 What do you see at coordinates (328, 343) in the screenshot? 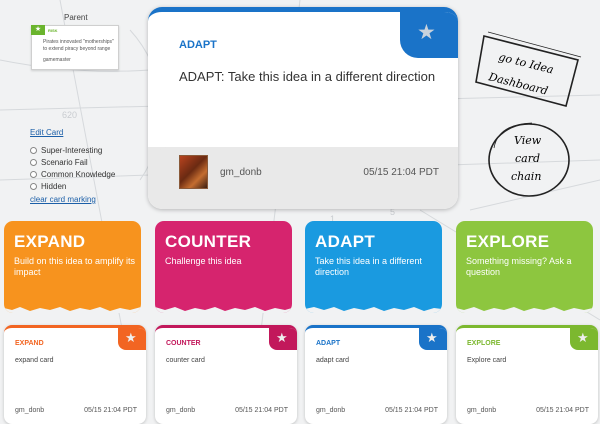
I see `card-type: ADAPT` at bounding box center [328, 343].